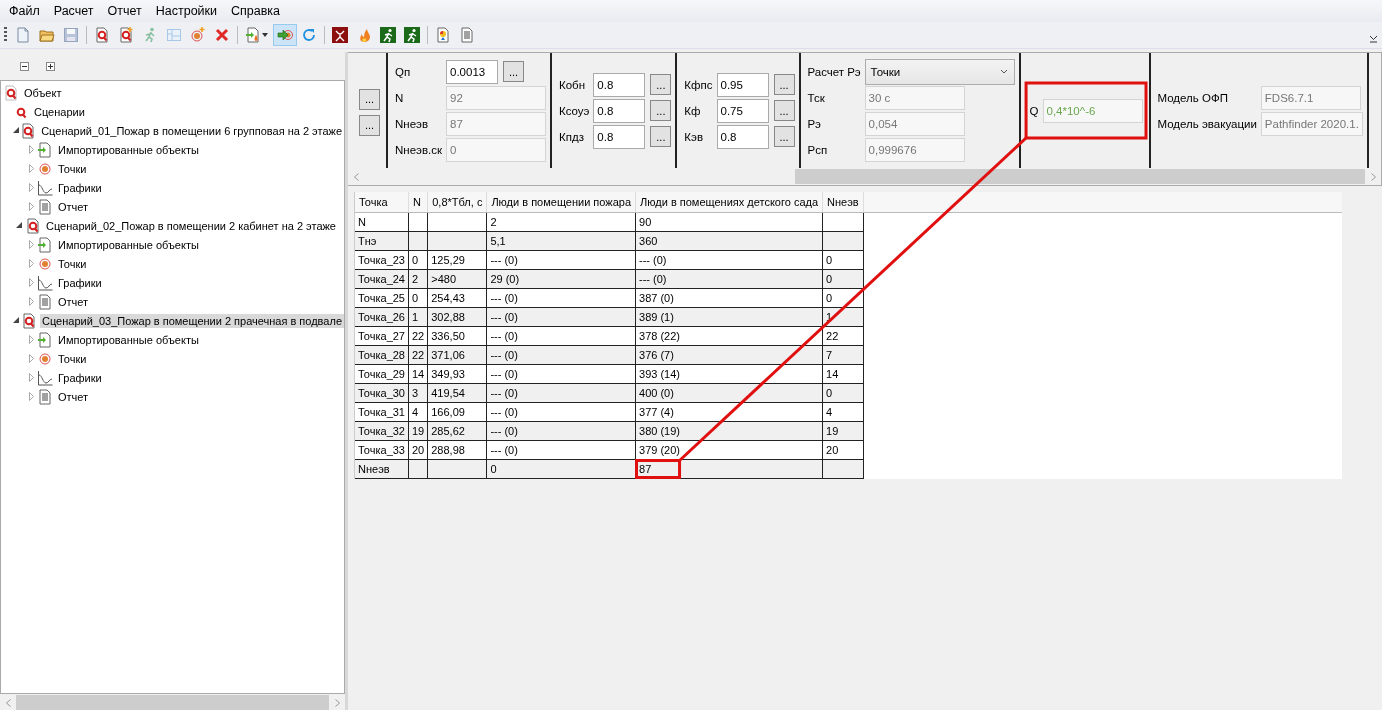 The image size is (1382, 710). What do you see at coordinates (729, 374) in the screenshot?
I see `table-cell: 393 (14)` at bounding box center [729, 374].